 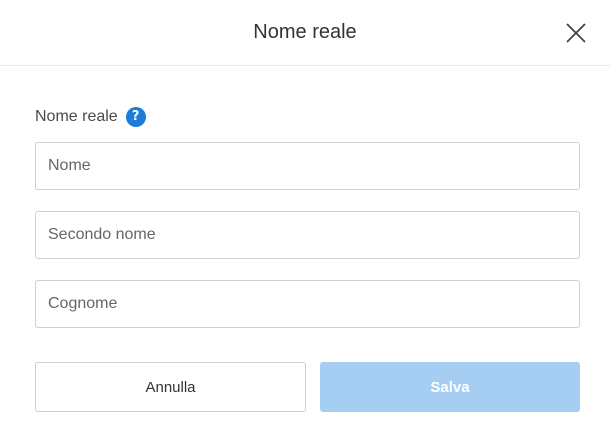 What do you see at coordinates (135, 117) in the screenshot?
I see `help-icon: ?` at bounding box center [135, 117].